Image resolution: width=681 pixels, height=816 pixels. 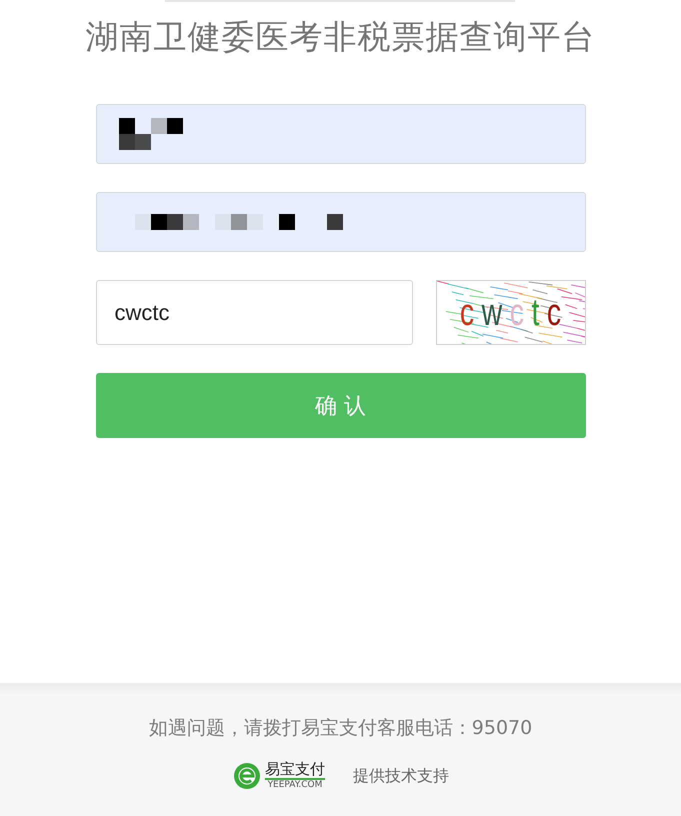 I want to click on support-text: 提供技术支持, so click(x=401, y=776).